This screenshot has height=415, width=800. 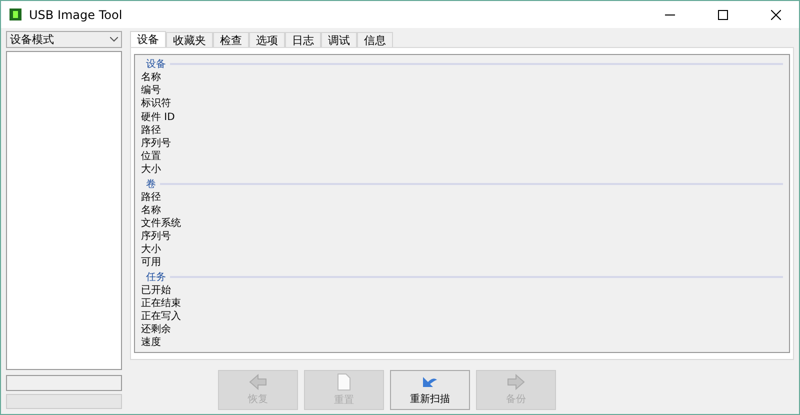 I want to click on tab: 信息, so click(x=375, y=39).